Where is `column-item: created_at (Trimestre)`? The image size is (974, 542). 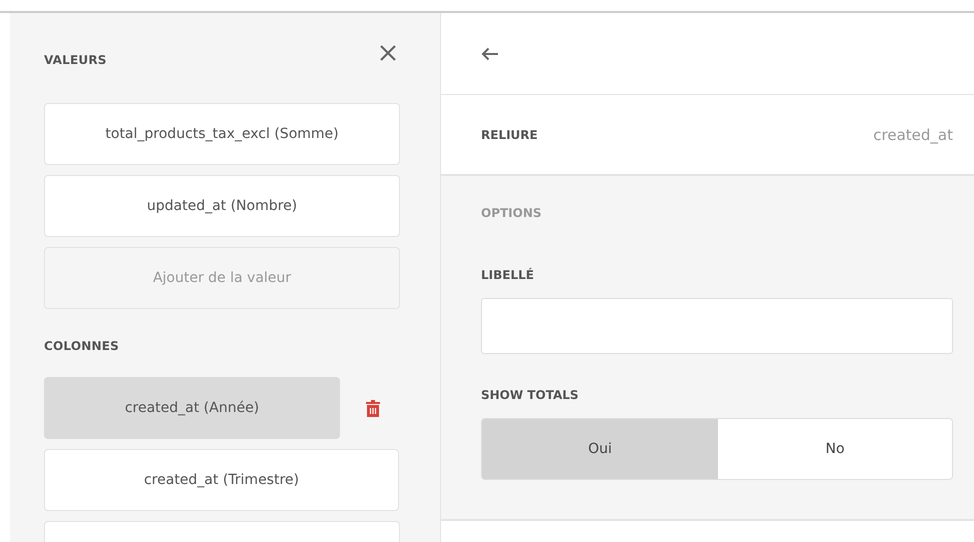 column-item: created_at (Trimestre) is located at coordinates (221, 480).